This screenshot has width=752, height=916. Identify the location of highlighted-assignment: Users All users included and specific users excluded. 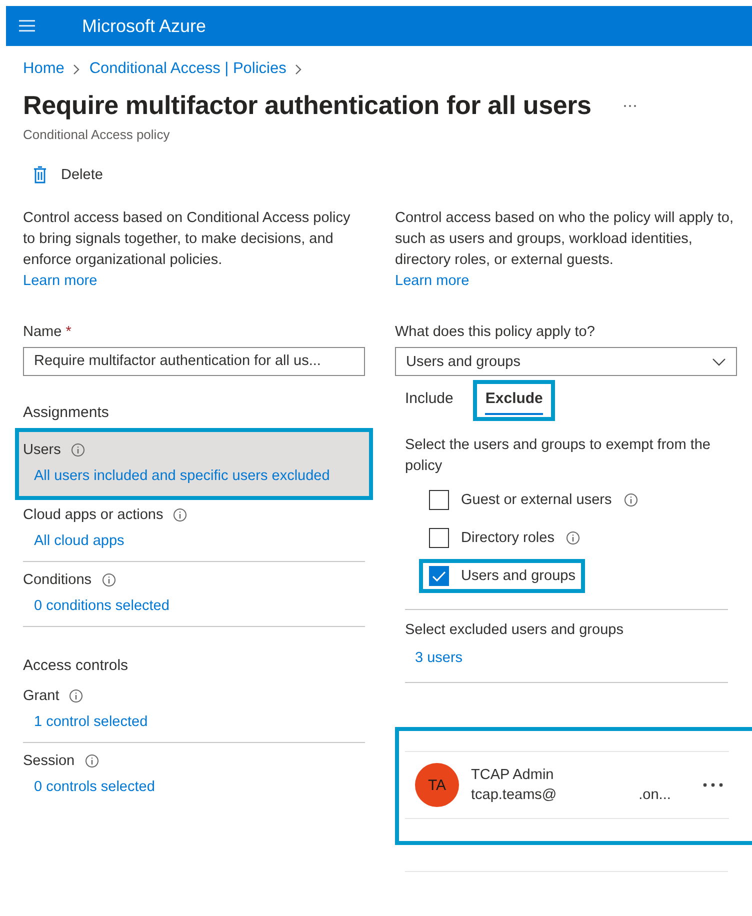
(194, 464).